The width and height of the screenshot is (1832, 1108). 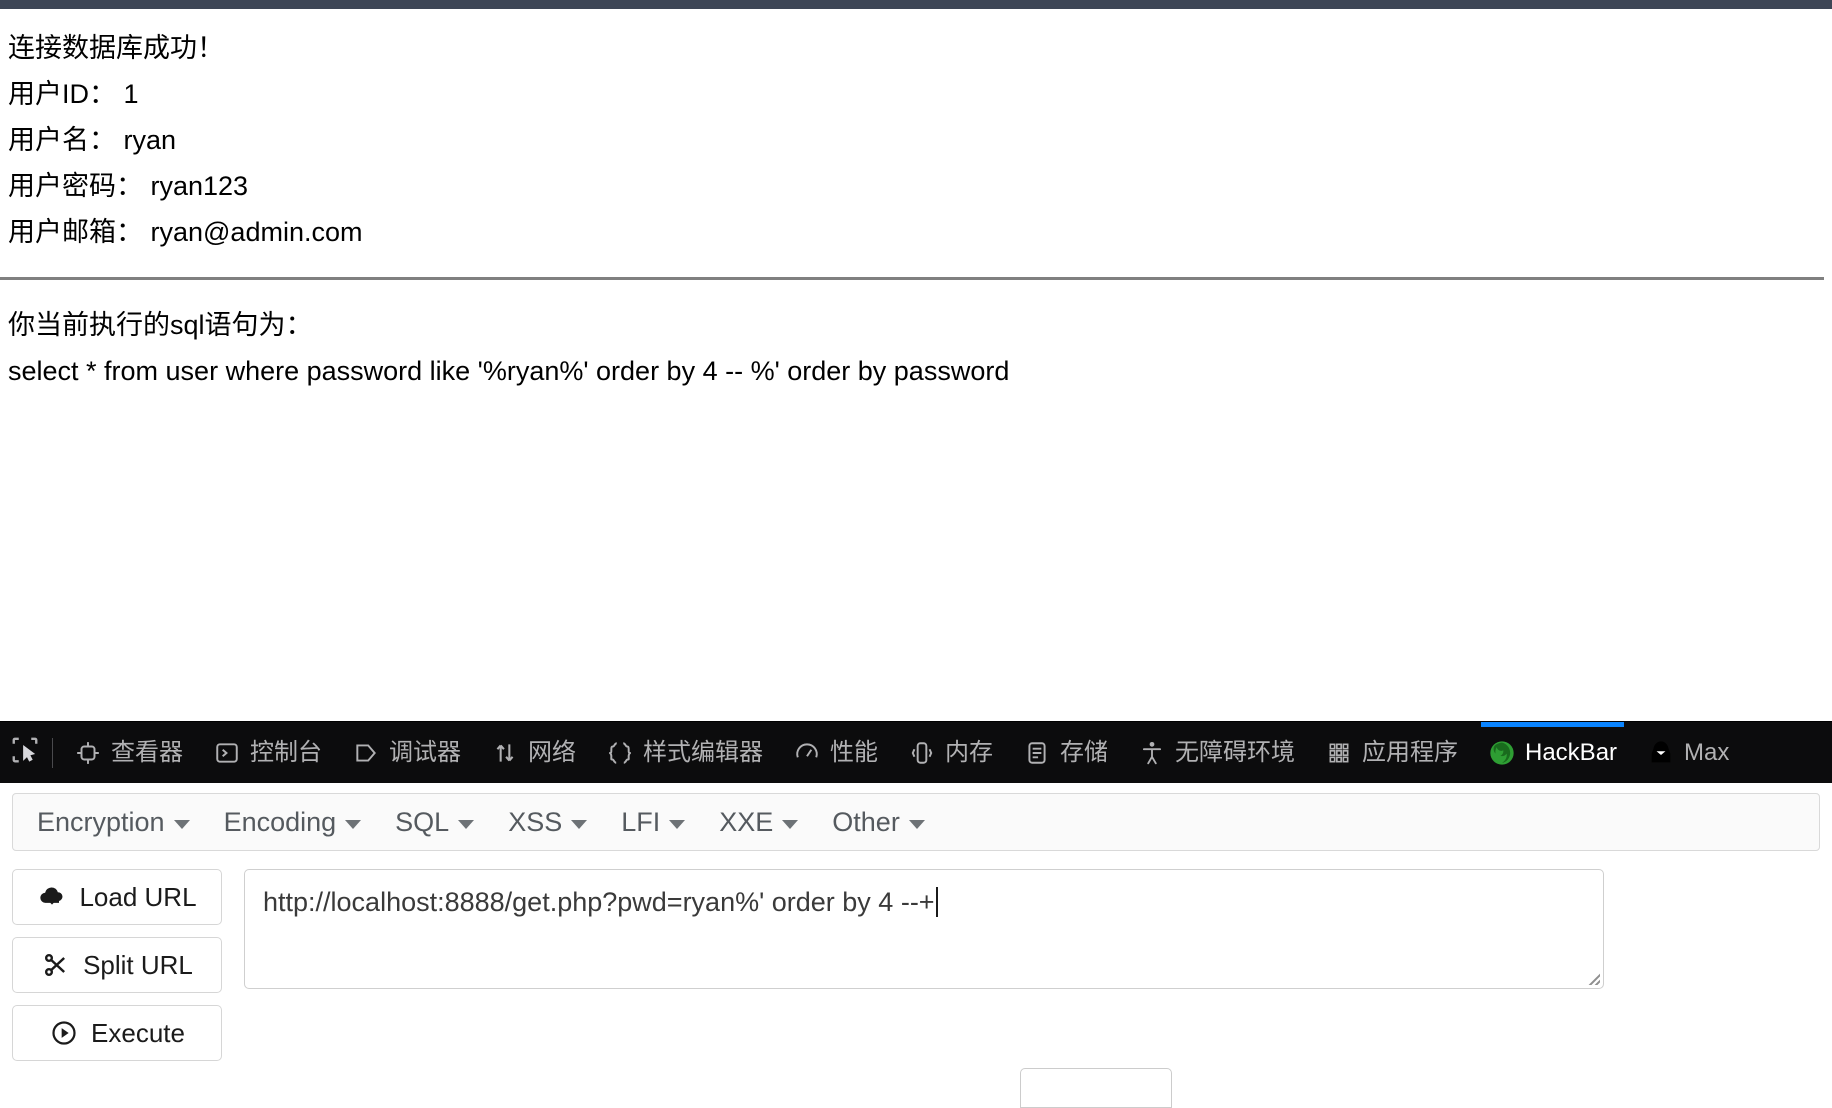 What do you see at coordinates (64, 1033) in the screenshot?
I see `play-circle-icon` at bounding box center [64, 1033].